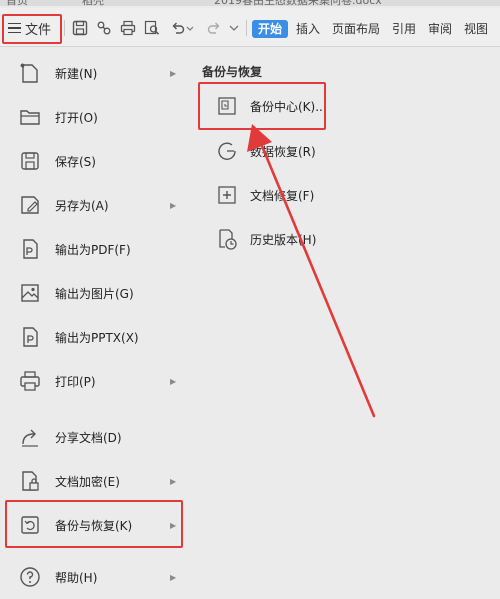 Image resolution: width=500 pixels, height=599 pixels. What do you see at coordinates (227, 195) in the screenshot?
I see `document-repair-icon` at bounding box center [227, 195].